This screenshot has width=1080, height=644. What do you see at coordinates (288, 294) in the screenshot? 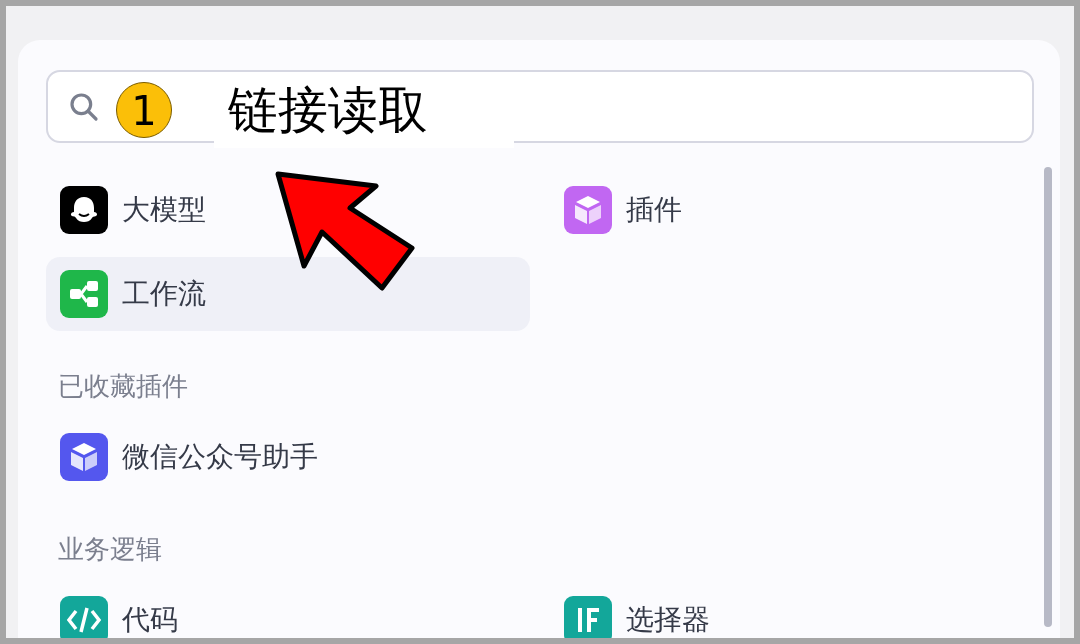
I see `node-item: 工作流` at bounding box center [288, 294].